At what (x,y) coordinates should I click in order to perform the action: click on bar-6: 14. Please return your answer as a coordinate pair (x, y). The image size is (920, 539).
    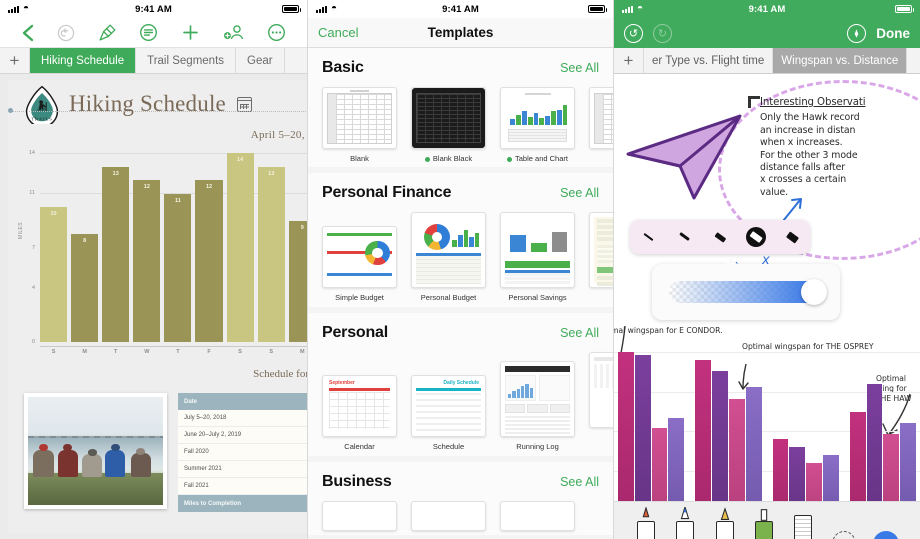
    Looking at the image, I should click on (240, 247).